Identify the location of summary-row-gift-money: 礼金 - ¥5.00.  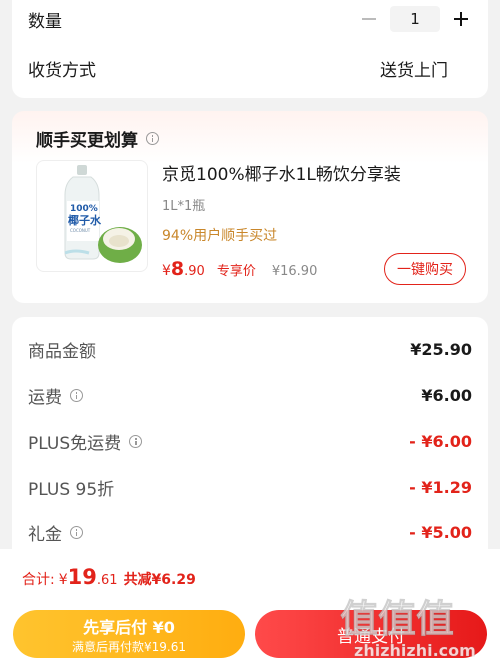
(250, 532).